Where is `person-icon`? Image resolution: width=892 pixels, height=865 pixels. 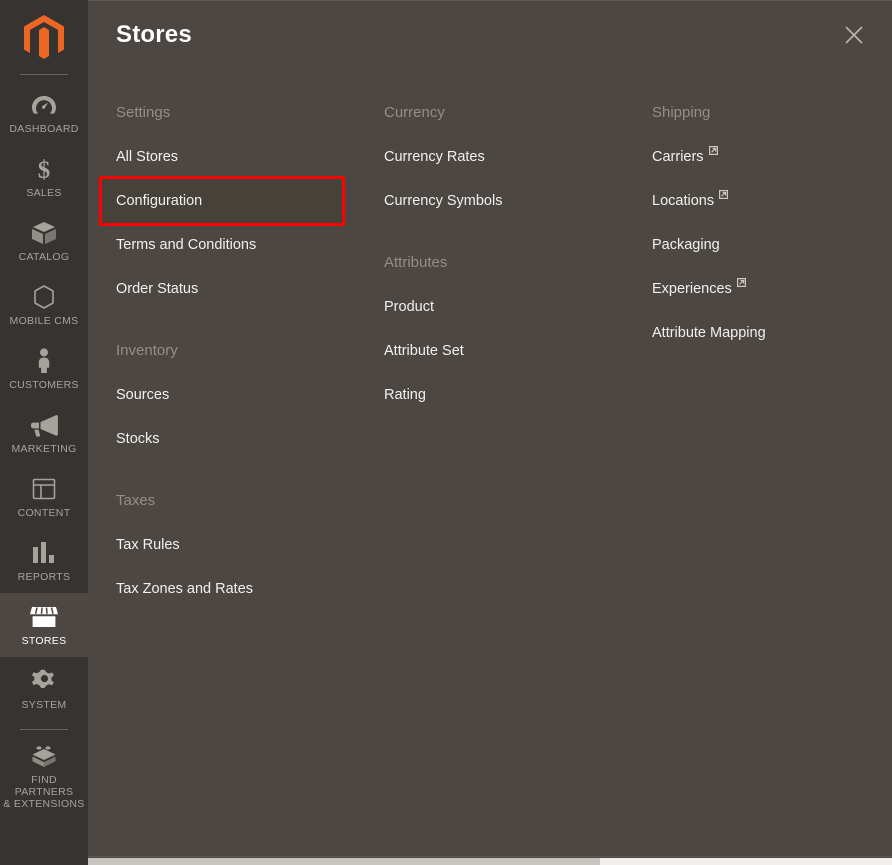 person-icon is located at coordinates (44, 361).